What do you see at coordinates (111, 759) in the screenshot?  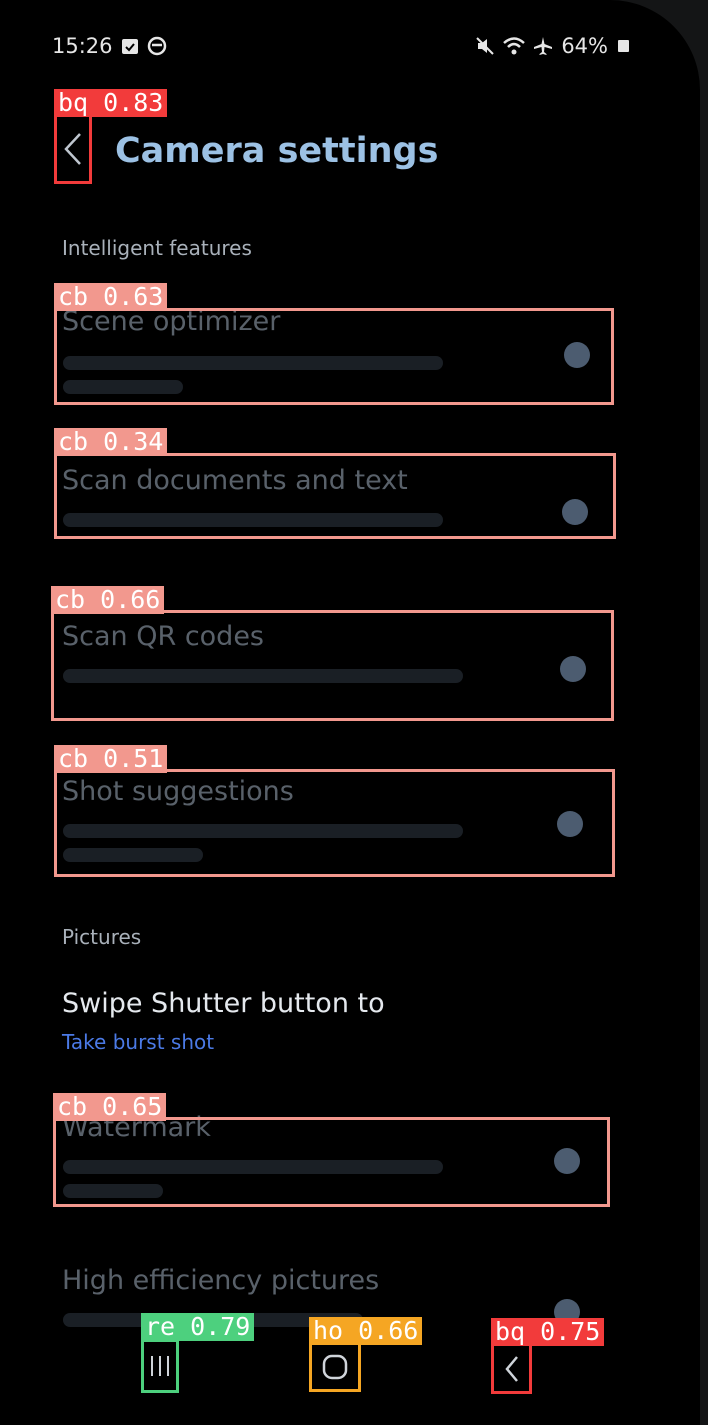 I see `detection-label-checkbox: cb 0.51` at bounding box center [111, 759].